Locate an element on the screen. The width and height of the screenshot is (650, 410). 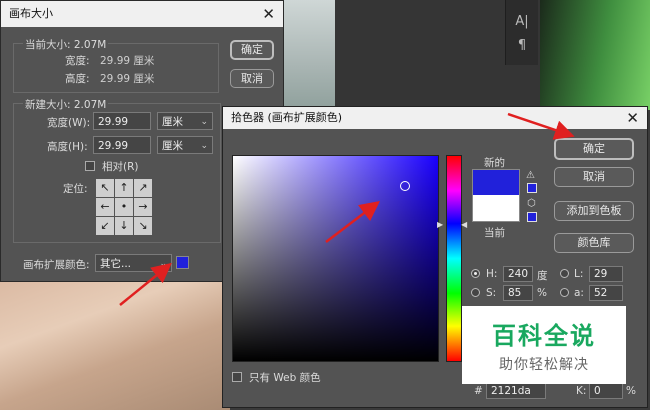
anchor-label: 定位: is located at coordinates (75, 189).